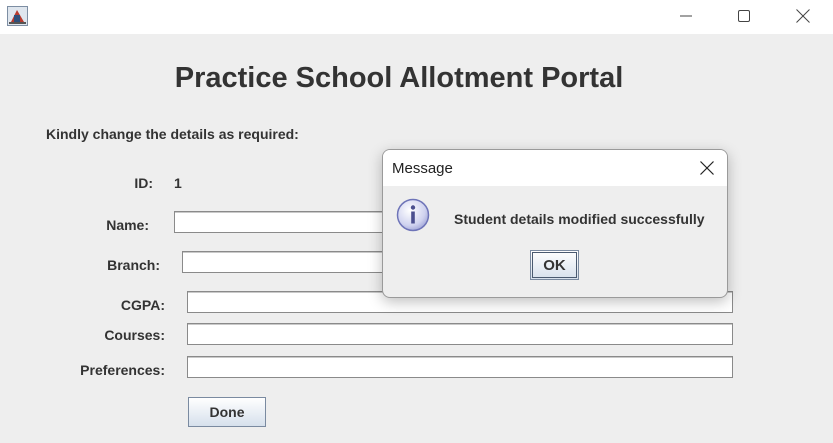 The height and width of the screenshot is (443, 833). Describe the element at coordinates (460, 334) in the screenshot. I see `courses-field` at that location.